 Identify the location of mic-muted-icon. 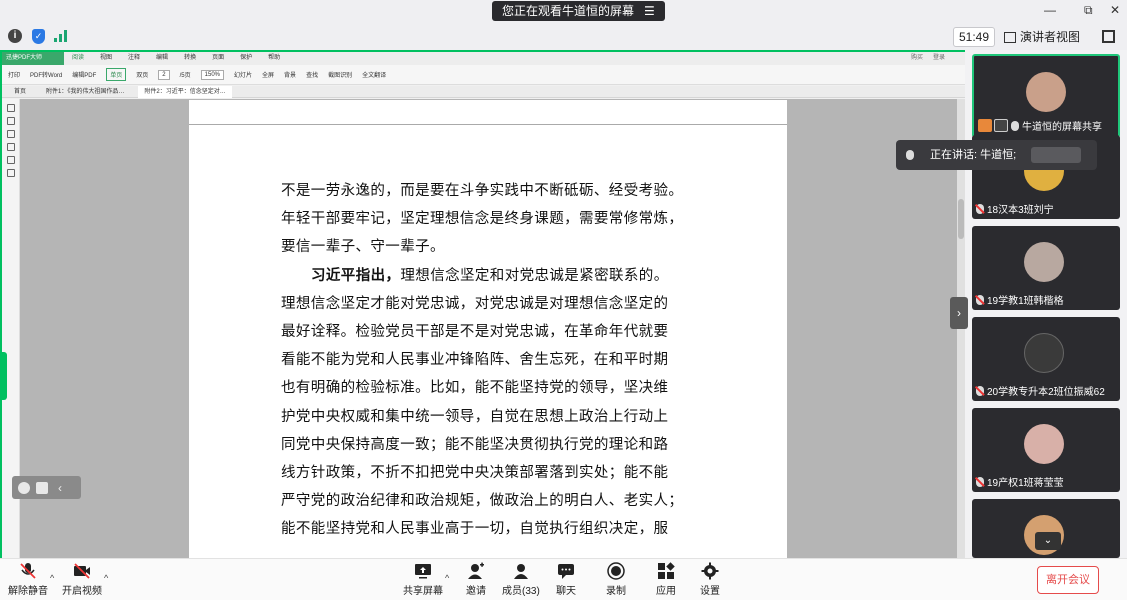
(28, 571).